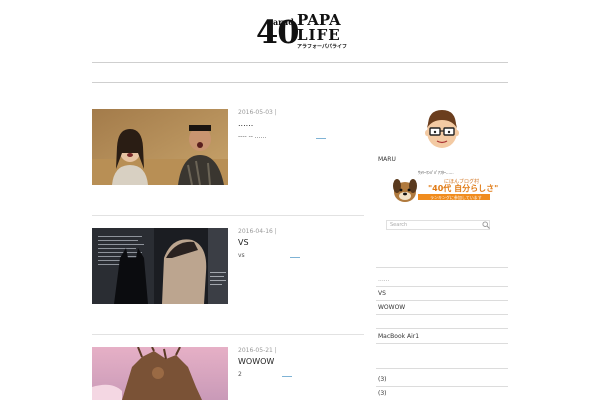  What do you see at coordinates (319, 35) in the screenshot?
I see `logo-life: LIFE` at bounding box center [319, 35].